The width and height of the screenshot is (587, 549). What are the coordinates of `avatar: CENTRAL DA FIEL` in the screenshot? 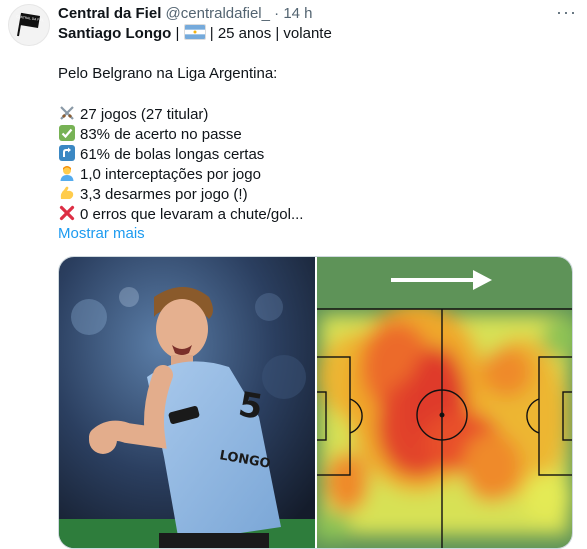 It's located at (29, 25).